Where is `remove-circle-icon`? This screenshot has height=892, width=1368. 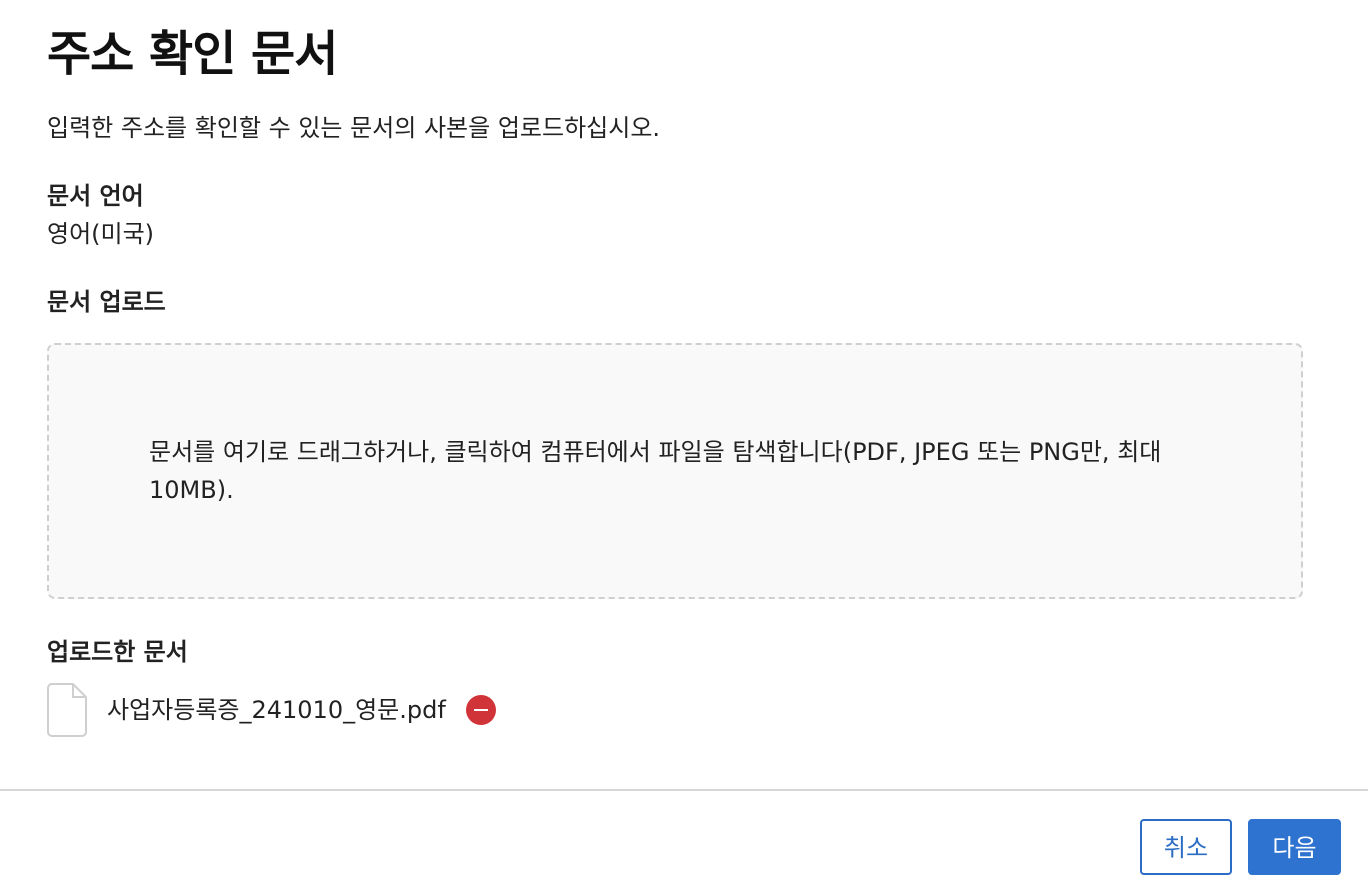
remove-circle-icon is located at coordinates (480, 710).